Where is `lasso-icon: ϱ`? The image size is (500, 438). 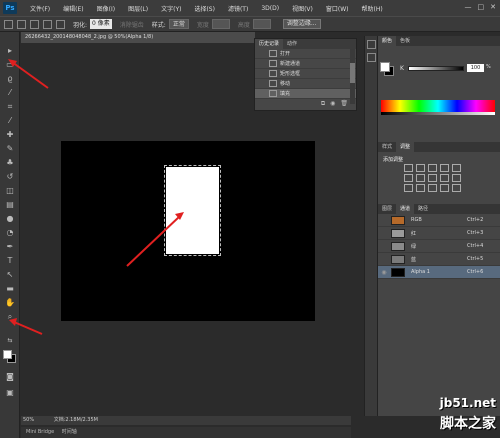 lasso-icon: ϱ is located at coordinates (10, 79).